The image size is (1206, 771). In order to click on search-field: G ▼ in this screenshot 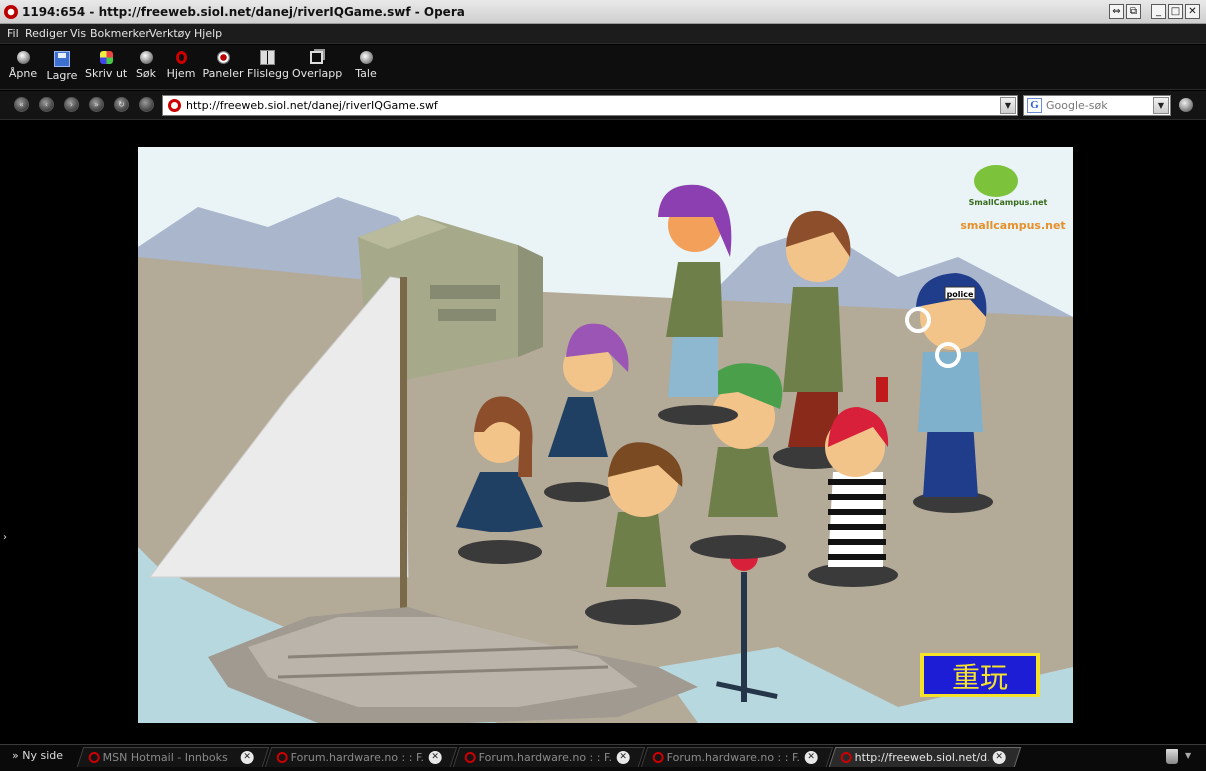, I will do `click(1097, 105)`.